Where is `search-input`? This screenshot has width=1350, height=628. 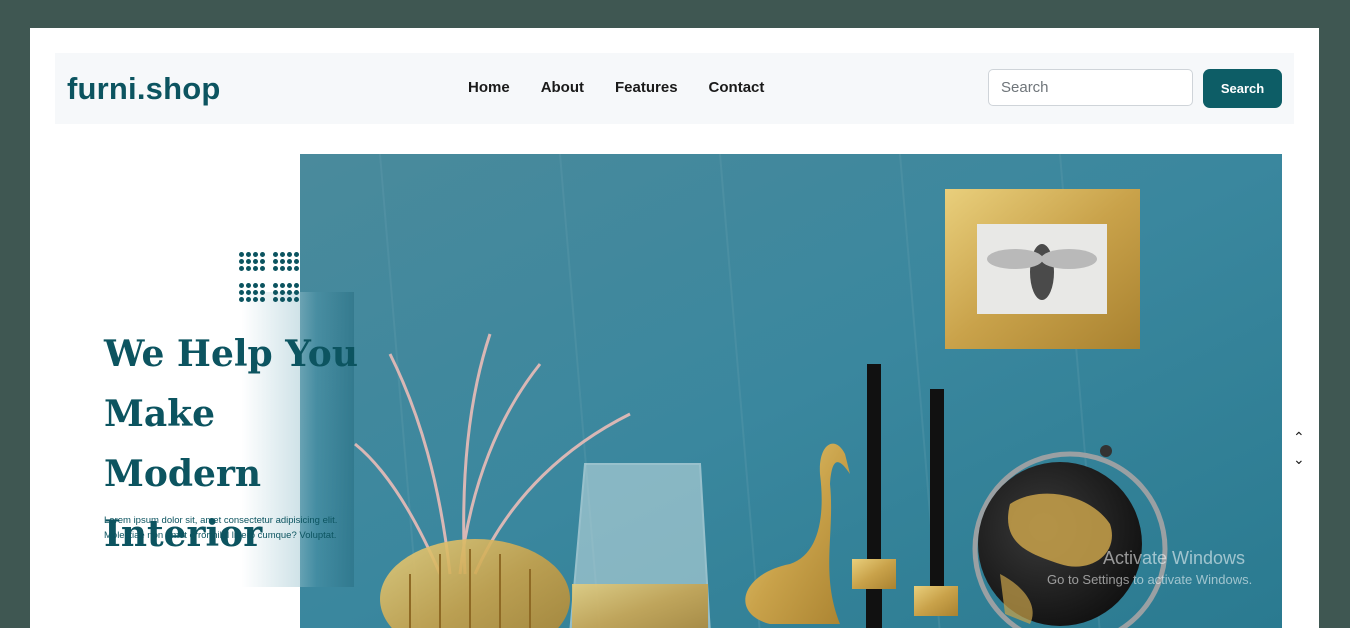 search-input is located at coordinates (1090, 87).